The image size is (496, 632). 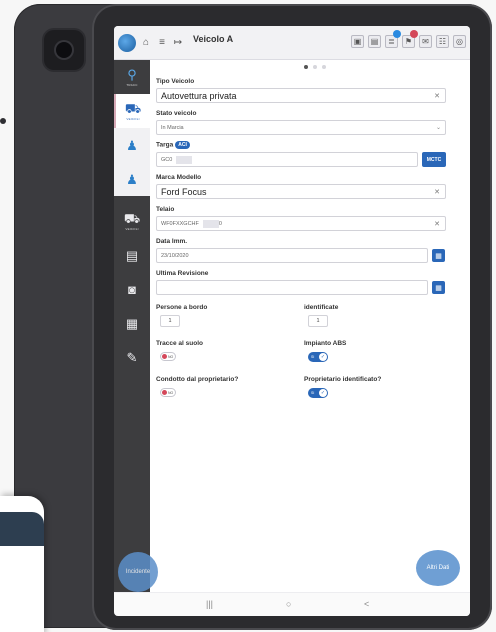 I want to click on sidebar-item-persona: ♟, so click(x=132, y=145).